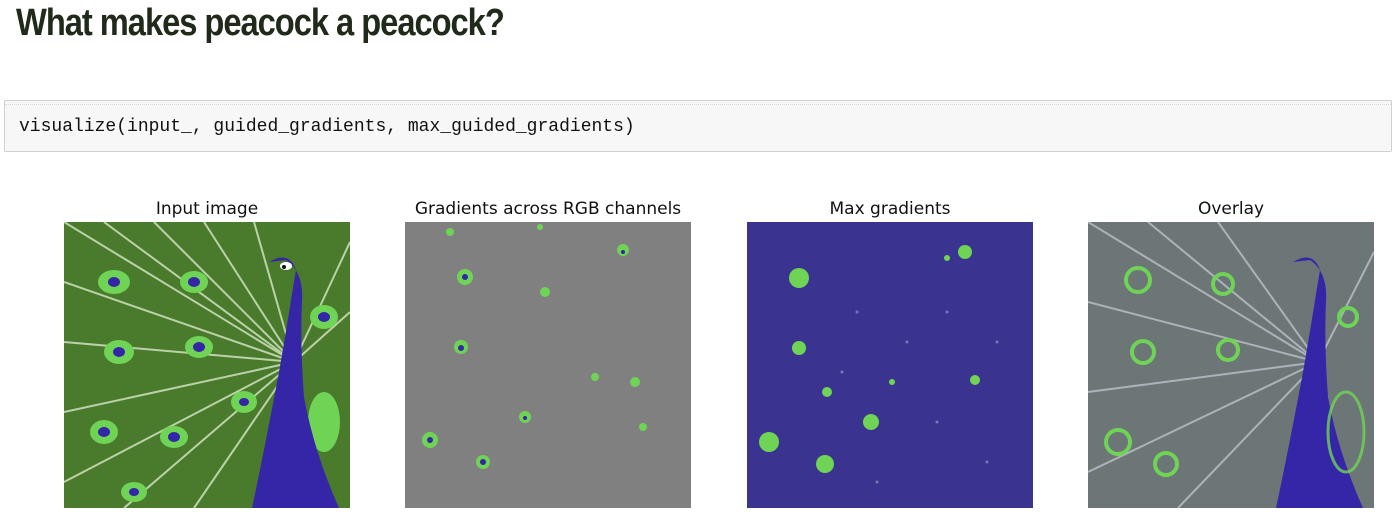 This screenshot has width=1400, height=514. I want to click on panel-input-image: Input image, so click(207, 352).